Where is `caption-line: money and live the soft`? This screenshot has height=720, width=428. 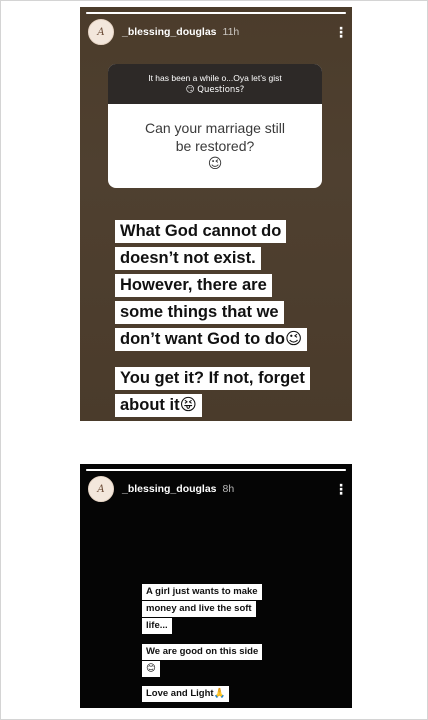 caption-line: money and live the soft is located at coordinates (199, 609).